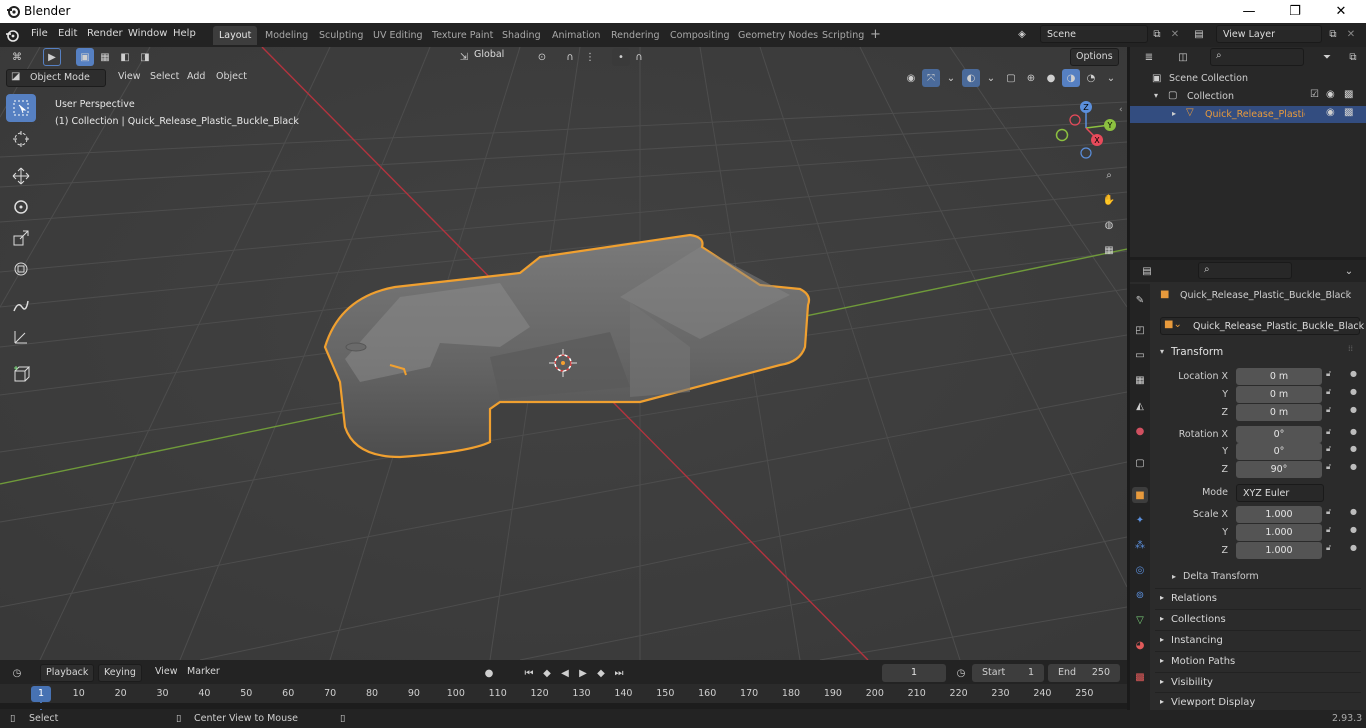 This screenshot has height=728, width=1366. Describe the element at coordinates (21, 374) in the screenshot. I see `add-cube-tool-icon` at that location.